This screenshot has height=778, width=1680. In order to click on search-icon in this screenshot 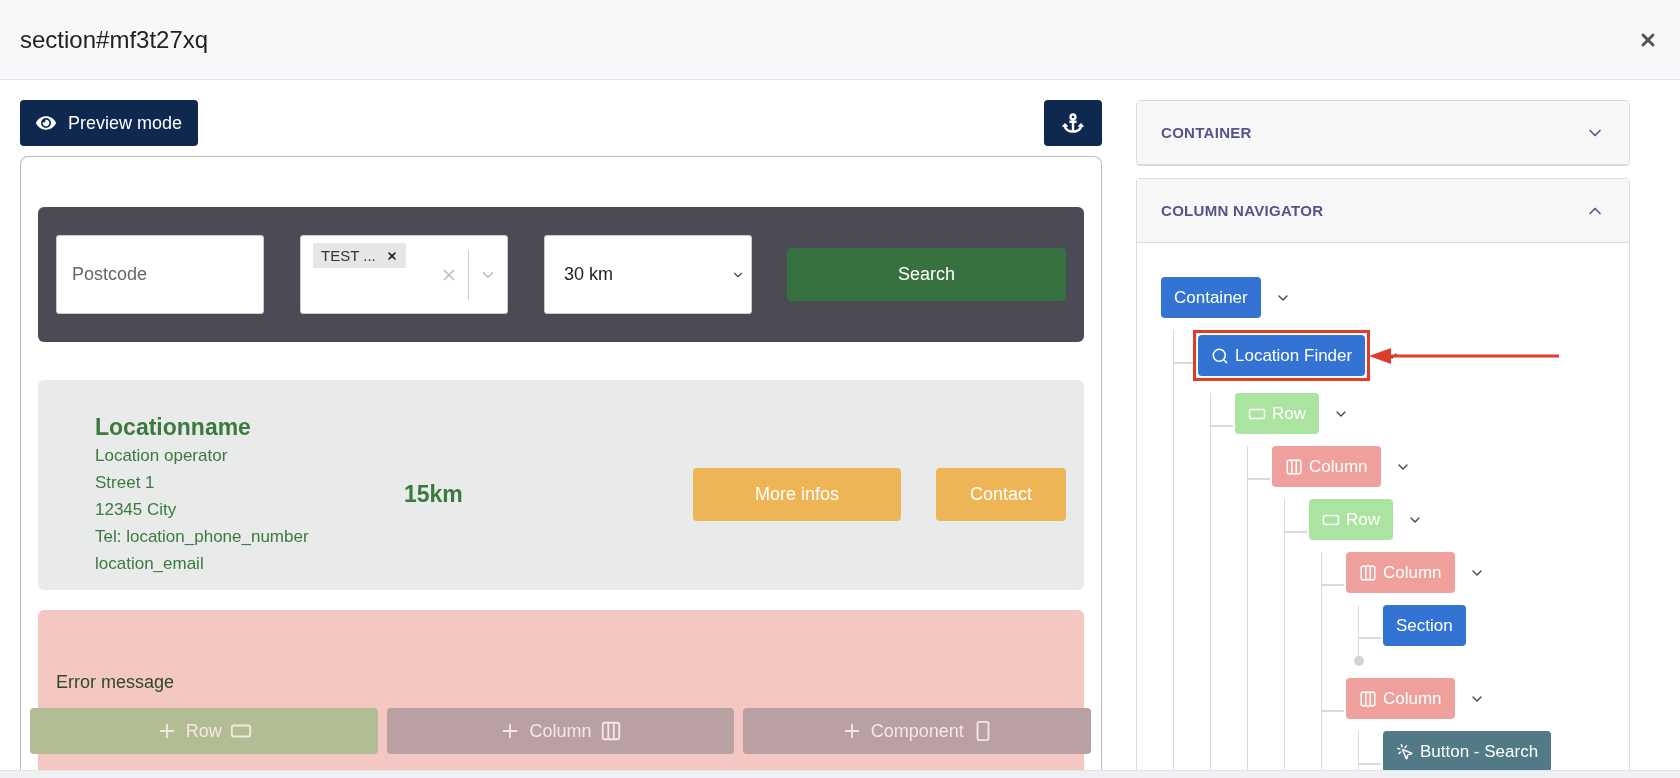, I will do `click(1220, 355)`.